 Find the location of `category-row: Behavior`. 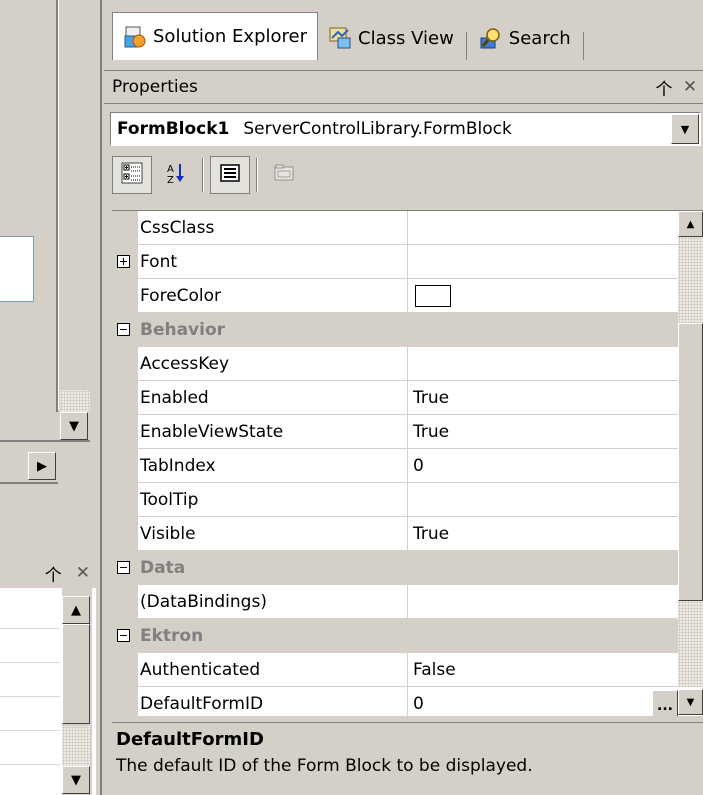

category-row: Behavior is located at coordinates (395, 330).